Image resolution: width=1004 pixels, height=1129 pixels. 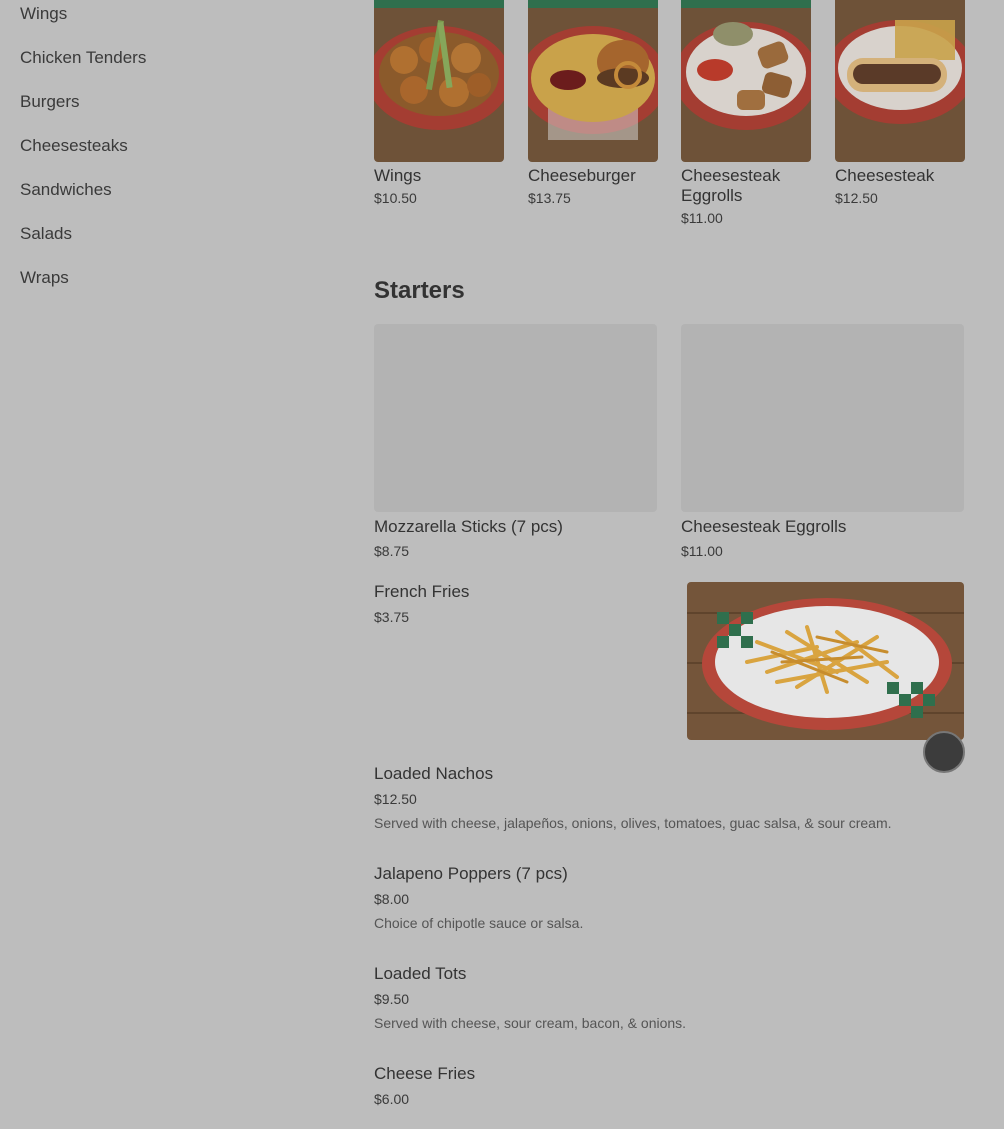 I want to click on item-price: $9.50, so click(x=392, y=999).